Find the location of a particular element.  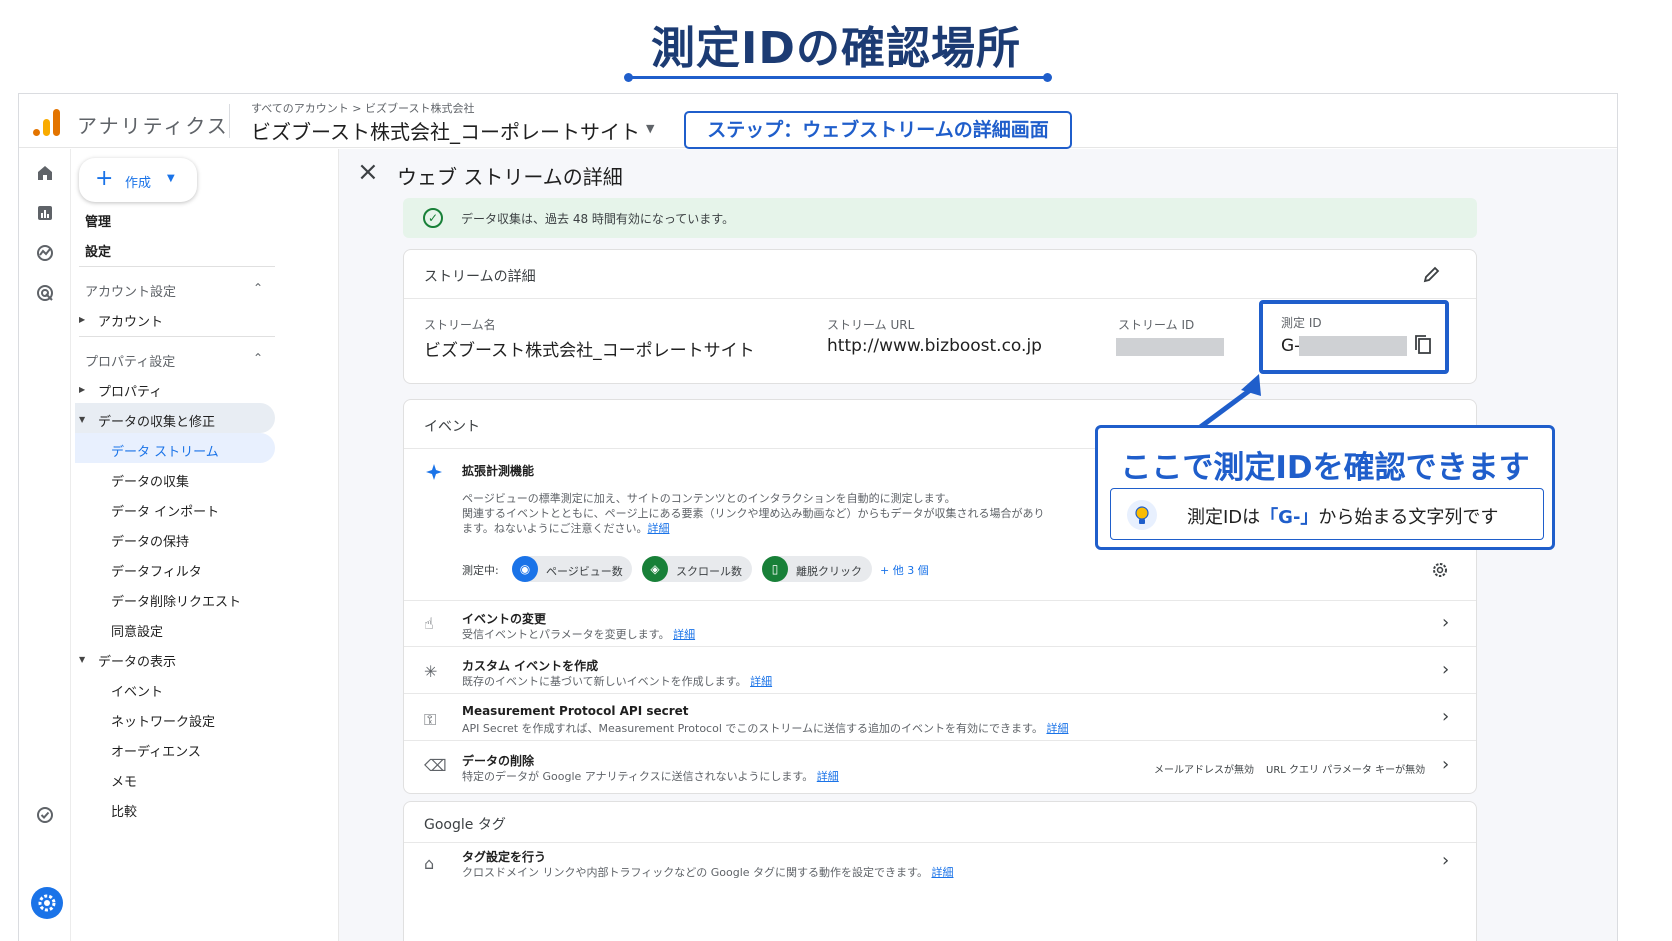

scroll-icon: ◈ is located at coordinates (655, 569).